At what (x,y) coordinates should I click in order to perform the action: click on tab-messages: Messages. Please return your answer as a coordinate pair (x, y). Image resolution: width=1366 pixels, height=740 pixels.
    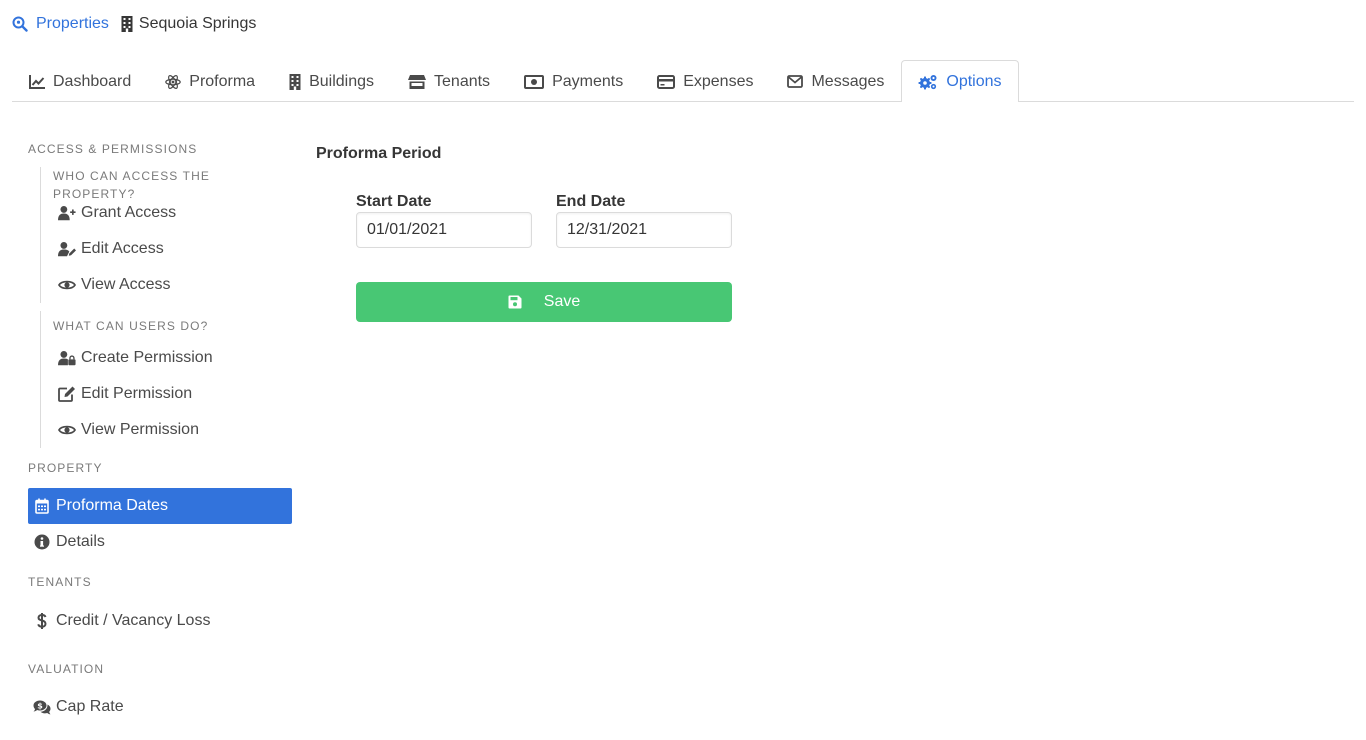
    Looking at the image, I should click on (835, 81).